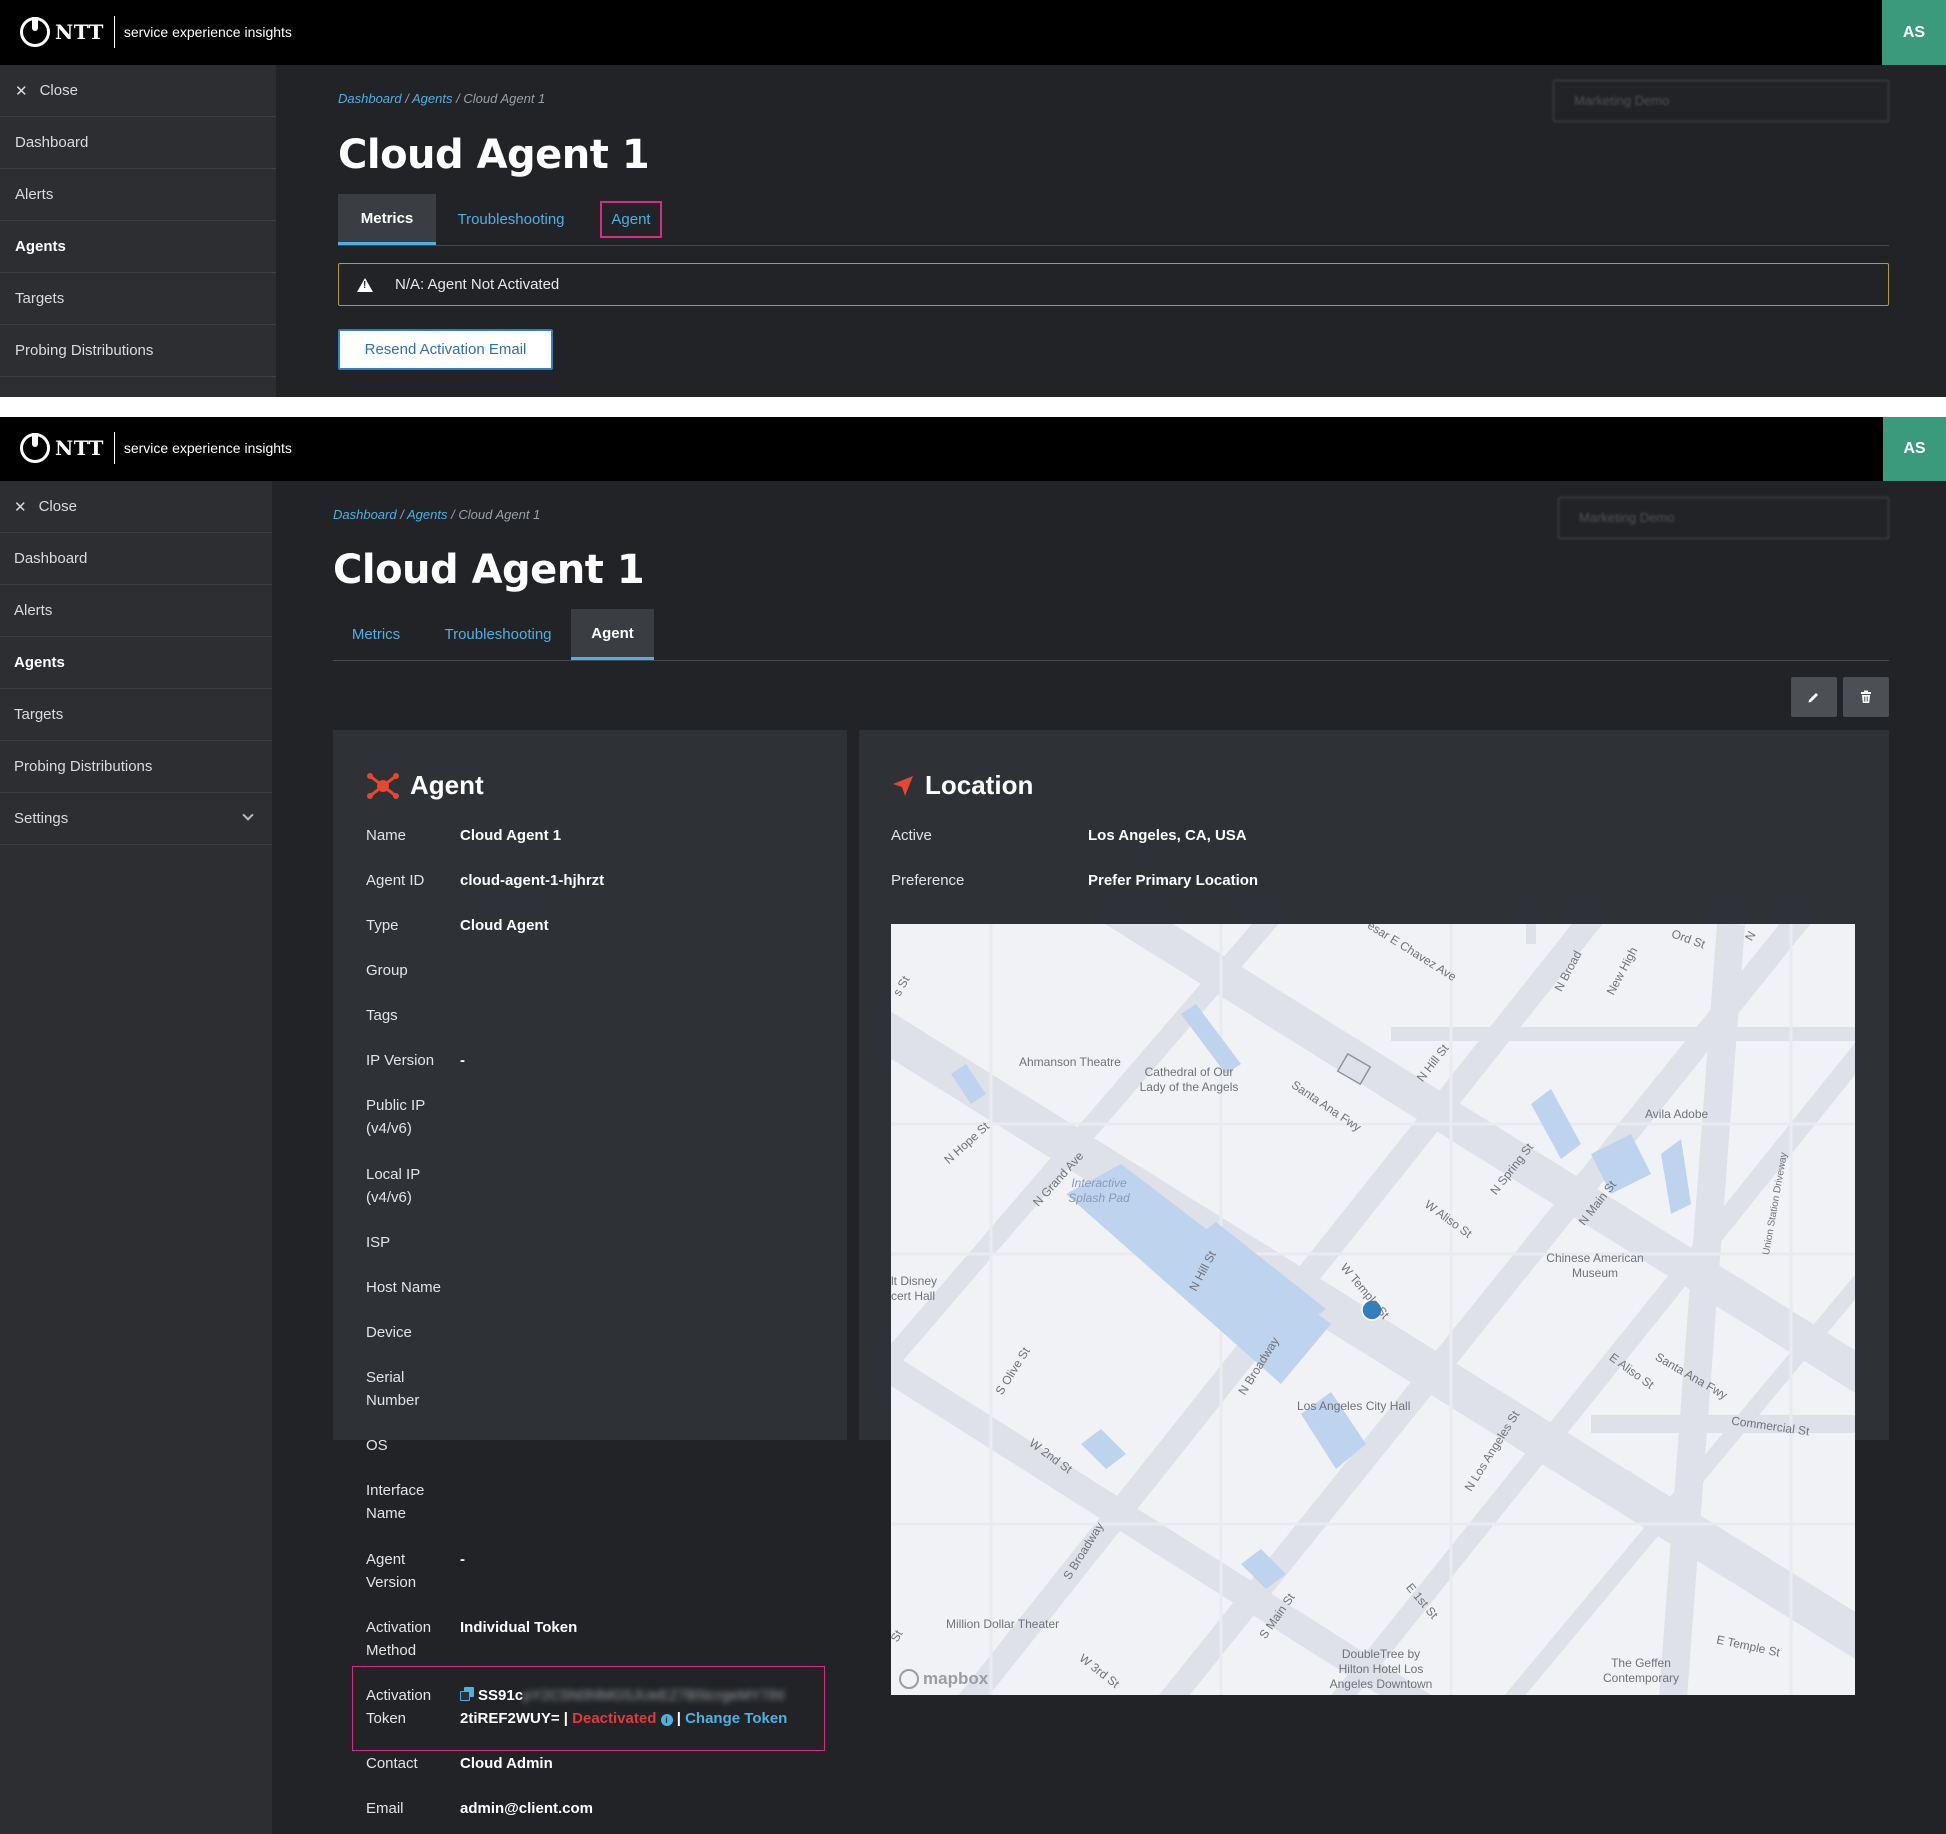 Image resolution: width=1946 pixels, height=1834 pixels. Describe the element at coordinates (382, 925) in the screenshot. I see `field-label-type: Type` at that location.